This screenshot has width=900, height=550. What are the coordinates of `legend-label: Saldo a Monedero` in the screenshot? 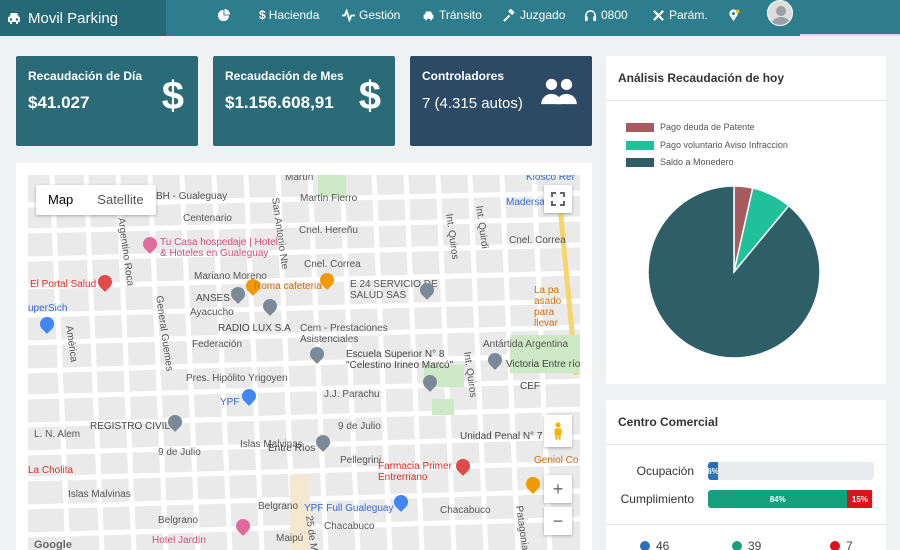 It's located at (697, 162).